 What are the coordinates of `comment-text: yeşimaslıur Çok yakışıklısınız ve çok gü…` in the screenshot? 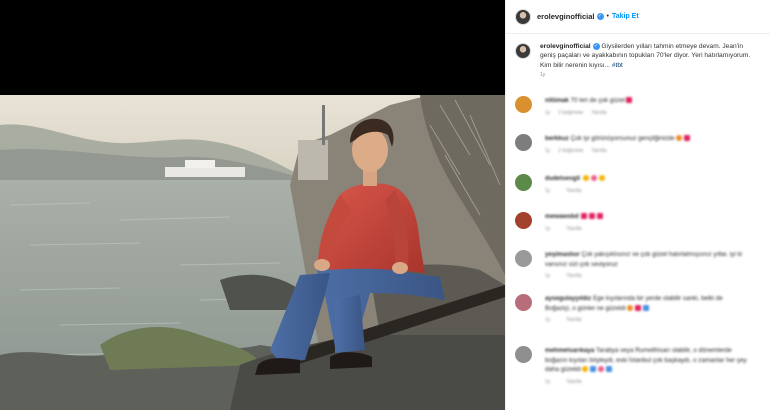 It's located at (647, 259).